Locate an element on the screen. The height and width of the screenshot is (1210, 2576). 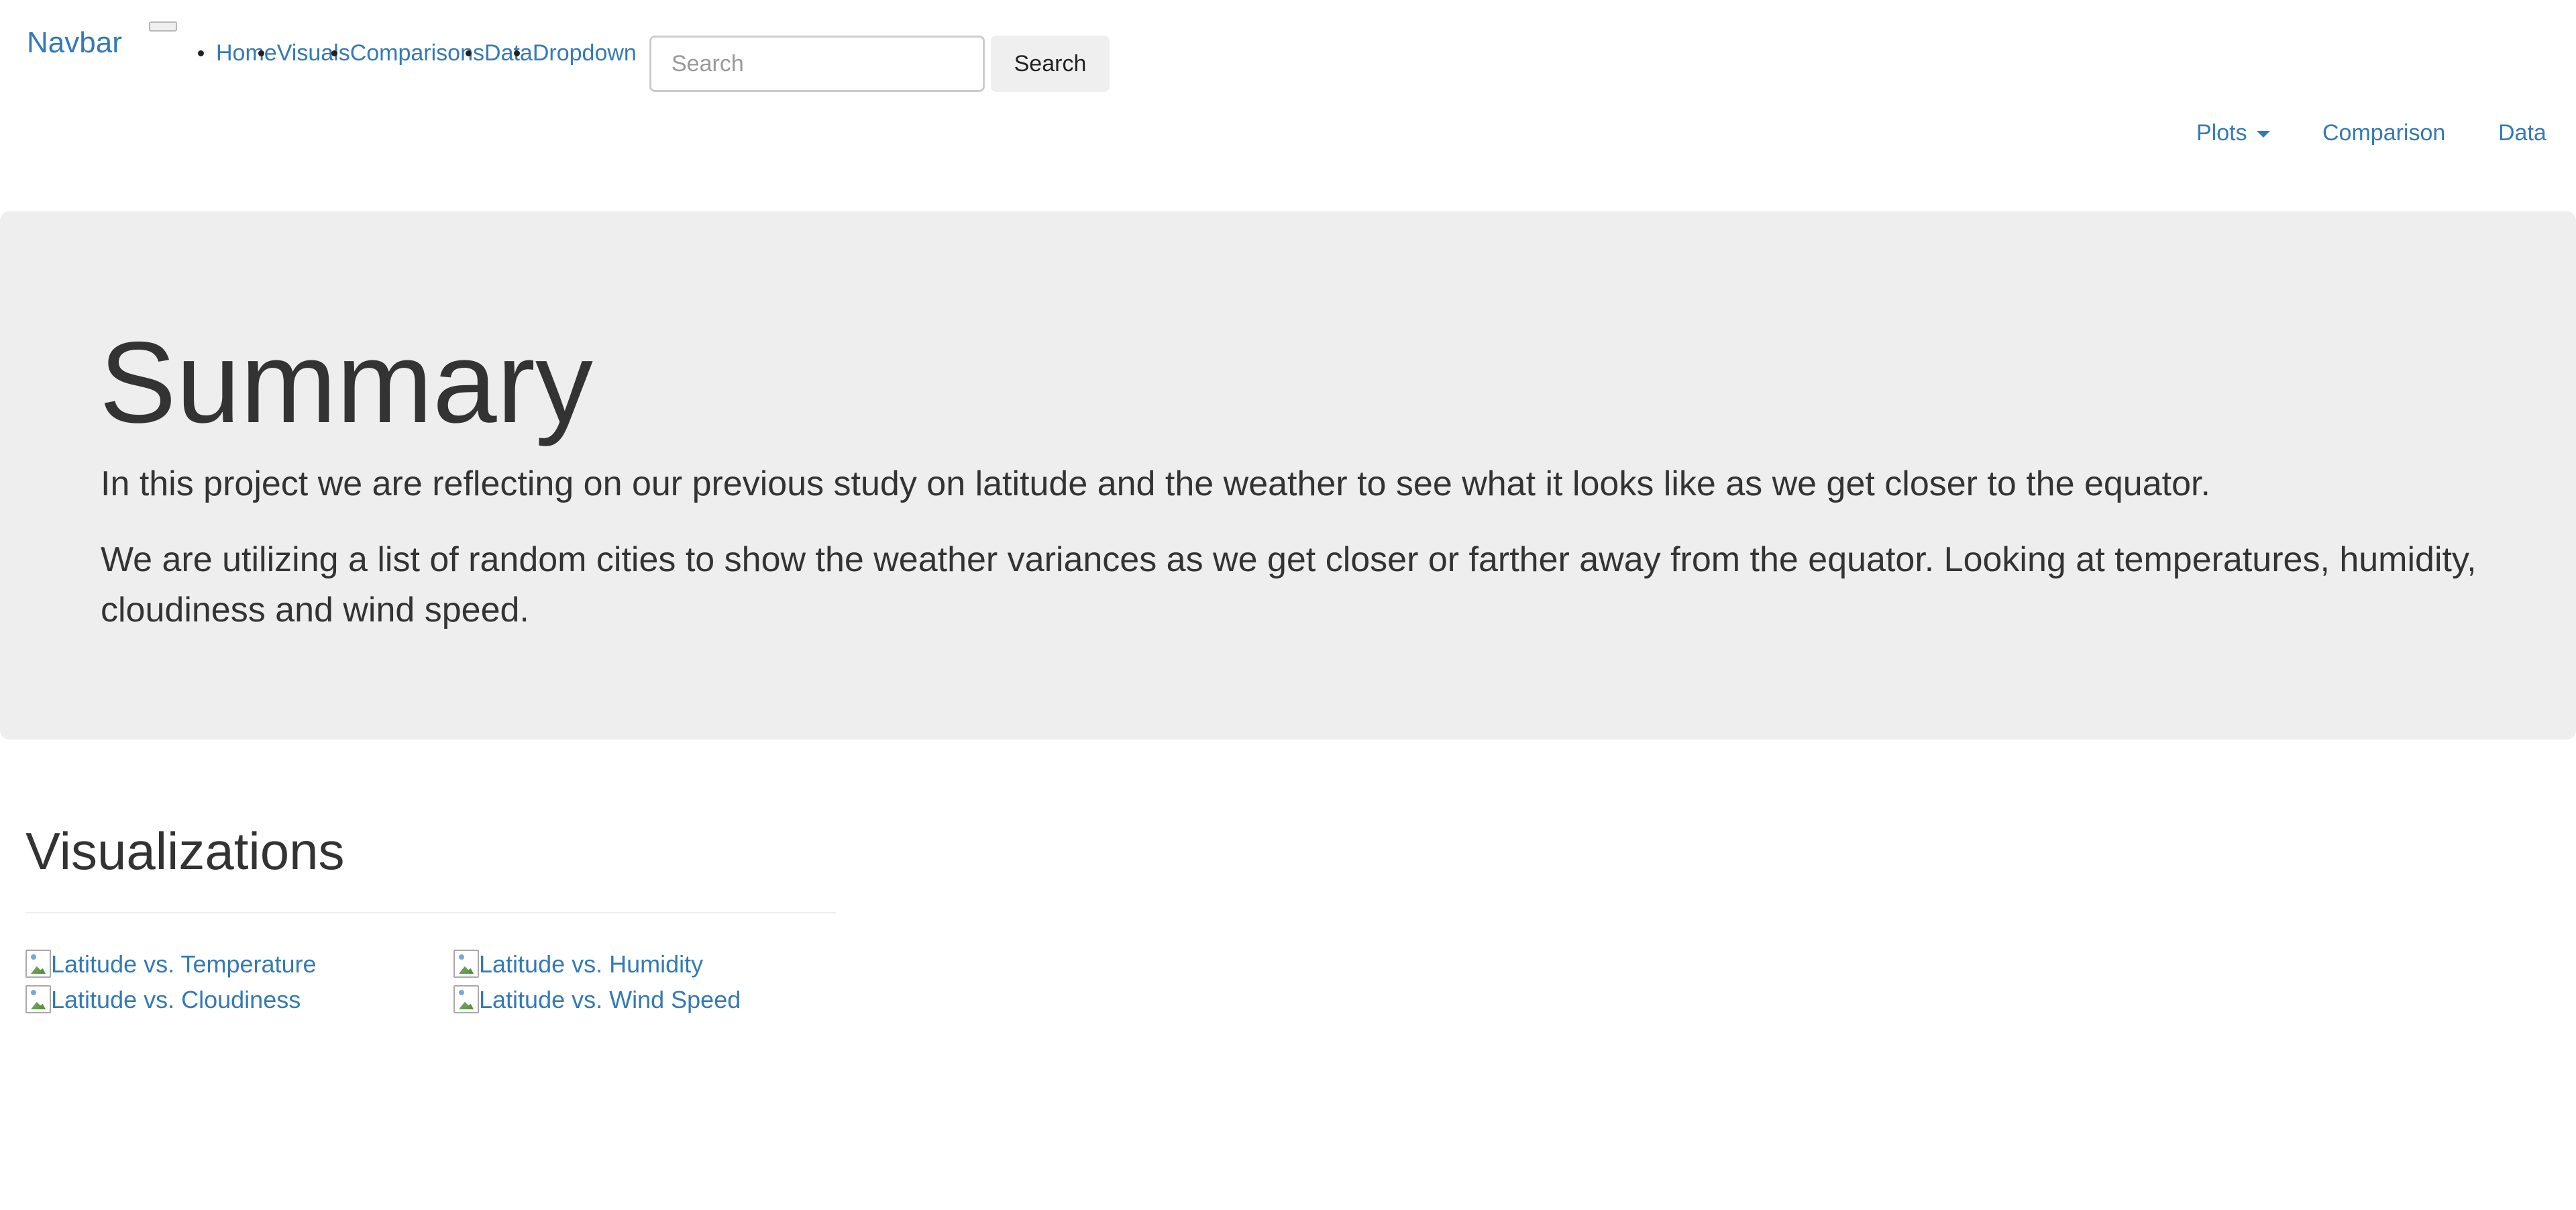
visualizations-heading: Visualizations is located at coordinates (185, 850).